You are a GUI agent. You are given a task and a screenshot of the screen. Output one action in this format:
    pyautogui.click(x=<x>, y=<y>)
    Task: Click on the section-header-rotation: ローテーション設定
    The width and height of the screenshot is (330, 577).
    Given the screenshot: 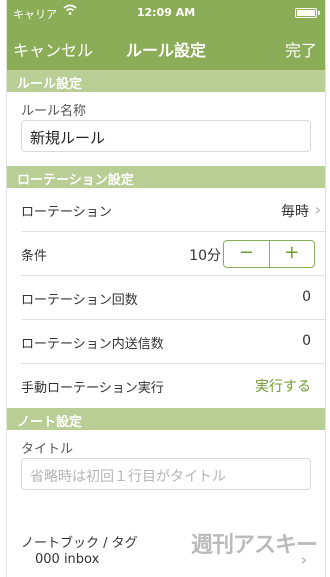 What is the action you would take?
    pyautogui.click(x=166, y=177)
    